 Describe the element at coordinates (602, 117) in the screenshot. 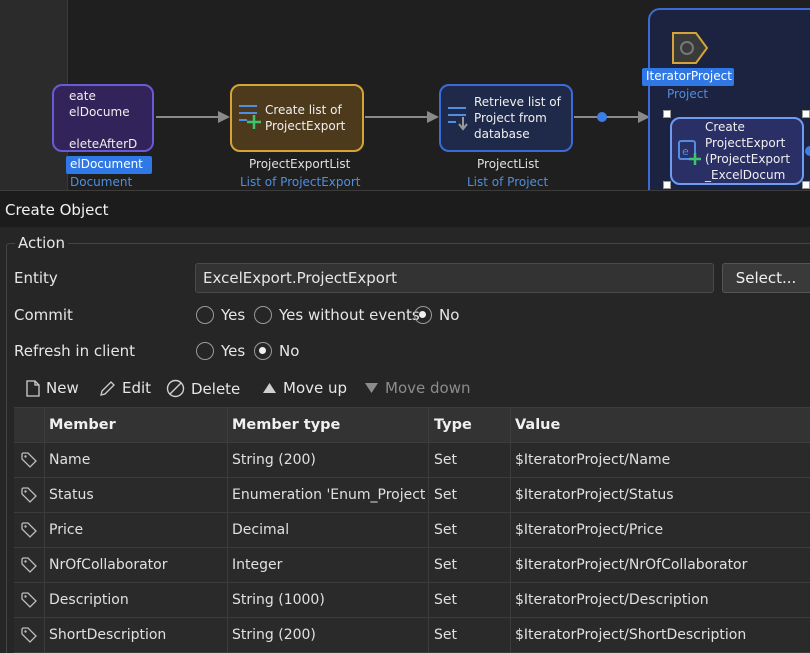

I see `connection-dot-icon` at that location.